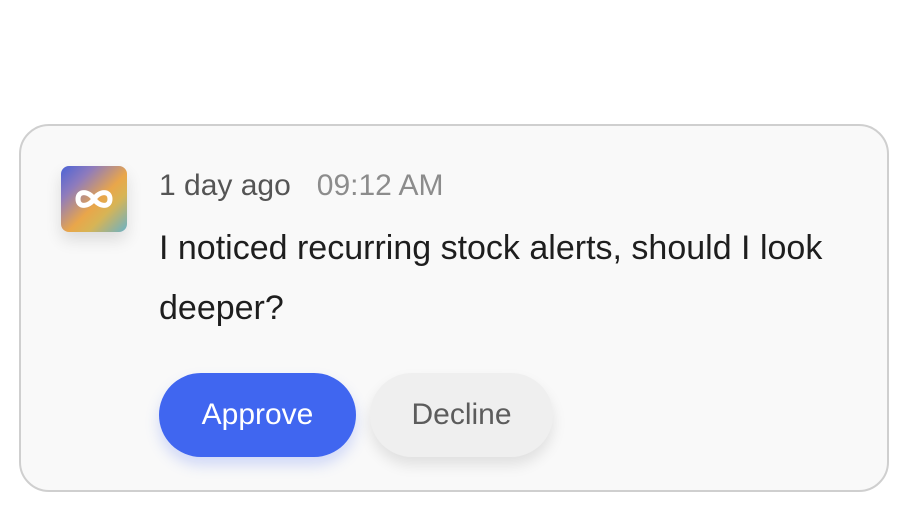  Describe the element at coordinates (257, 415) in the screenshot. I see `approve-button: Approve` at that location.